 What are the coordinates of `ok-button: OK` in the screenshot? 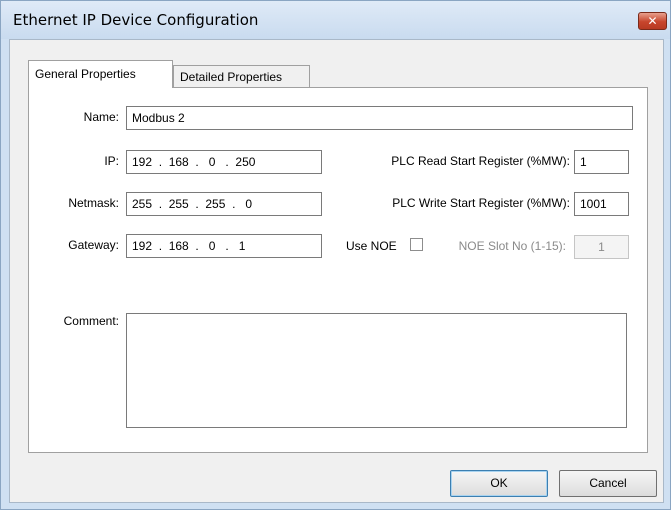 It's located at (499, 483).